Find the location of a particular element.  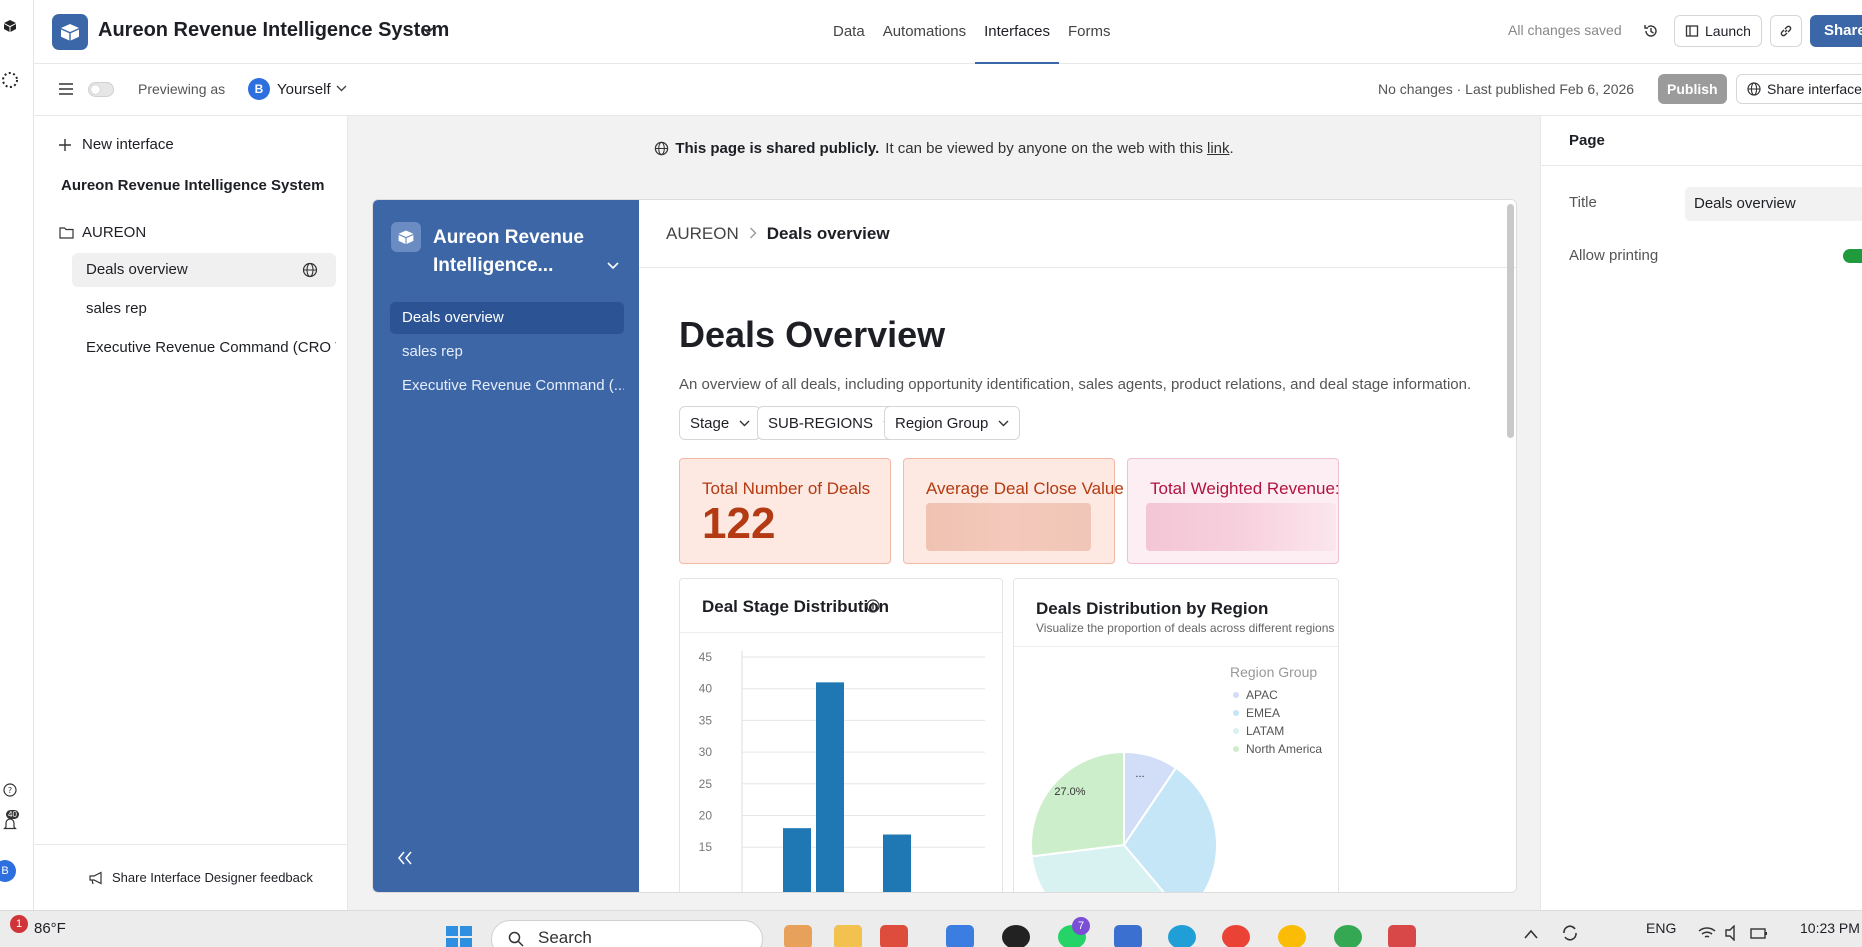

tab-interfaces: Interfaces is located at coordinates (1017, 32).